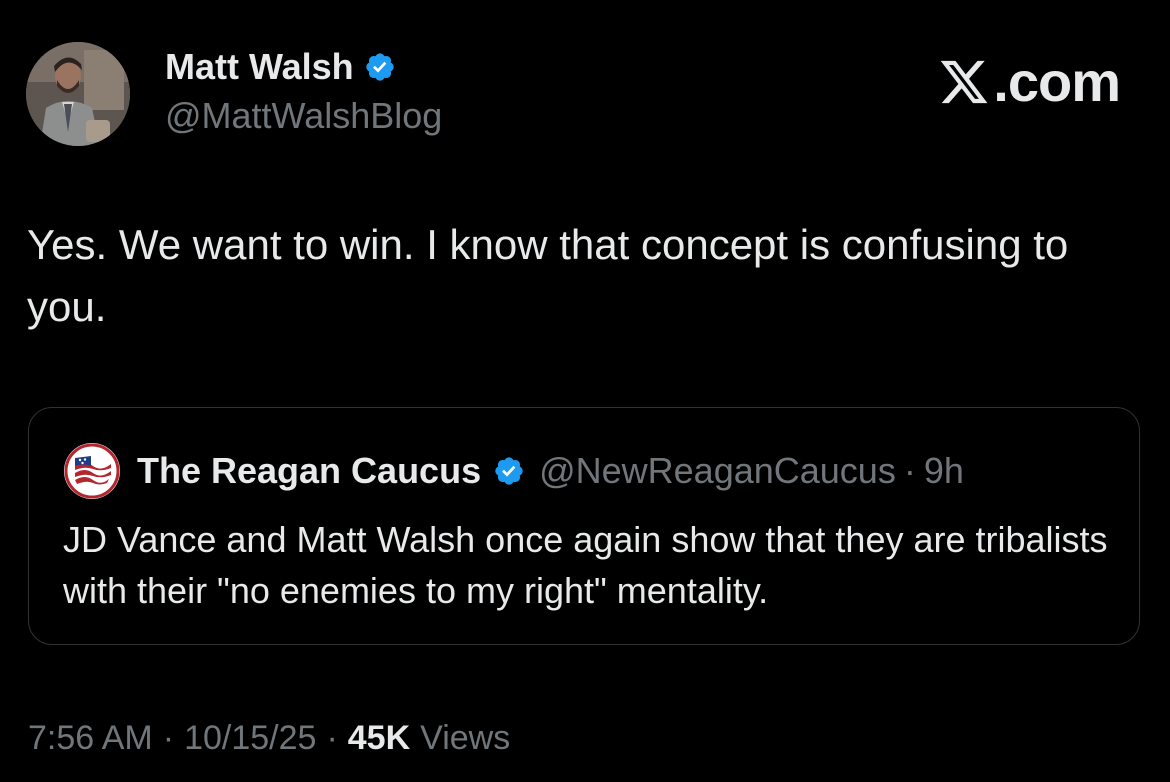 The width and height of the screenshot is (1170, 782). I want to click on brand-label: .com, so click(1057, 81).